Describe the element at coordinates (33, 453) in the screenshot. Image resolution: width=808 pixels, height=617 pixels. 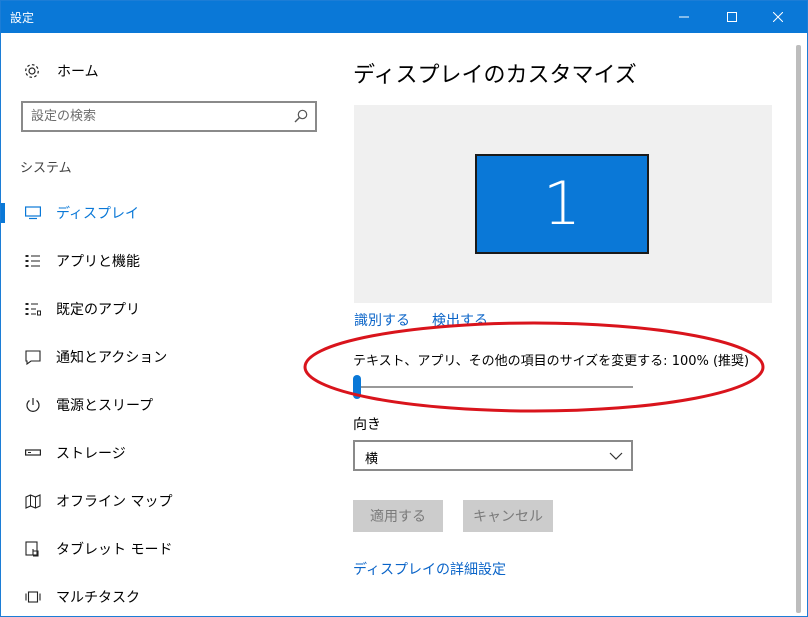
I see `storage-icon` at that location.